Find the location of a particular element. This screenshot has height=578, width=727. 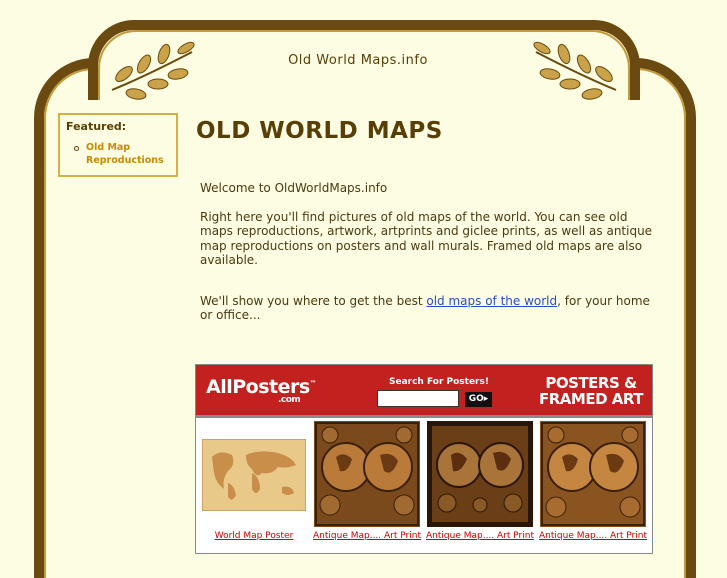

allposters-tagline-line2: FRAMED ART is located at coordinates (591, 399).